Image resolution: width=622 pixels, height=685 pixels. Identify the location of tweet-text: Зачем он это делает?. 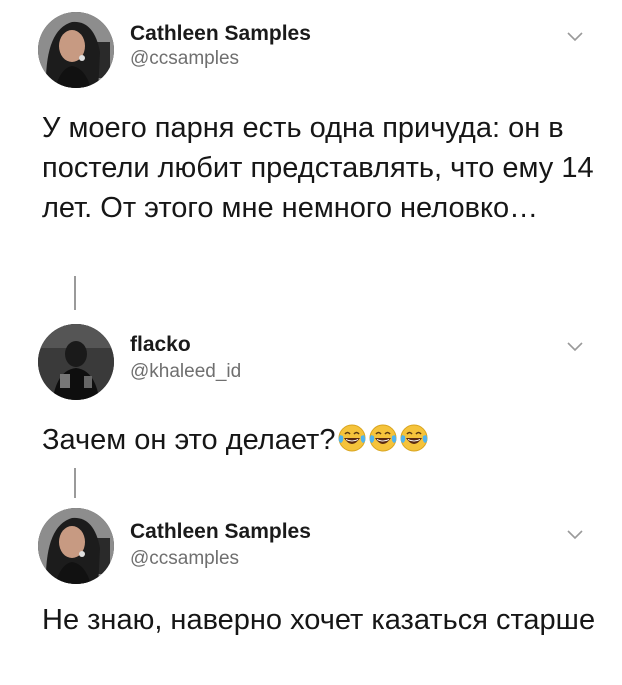
(322, 442).